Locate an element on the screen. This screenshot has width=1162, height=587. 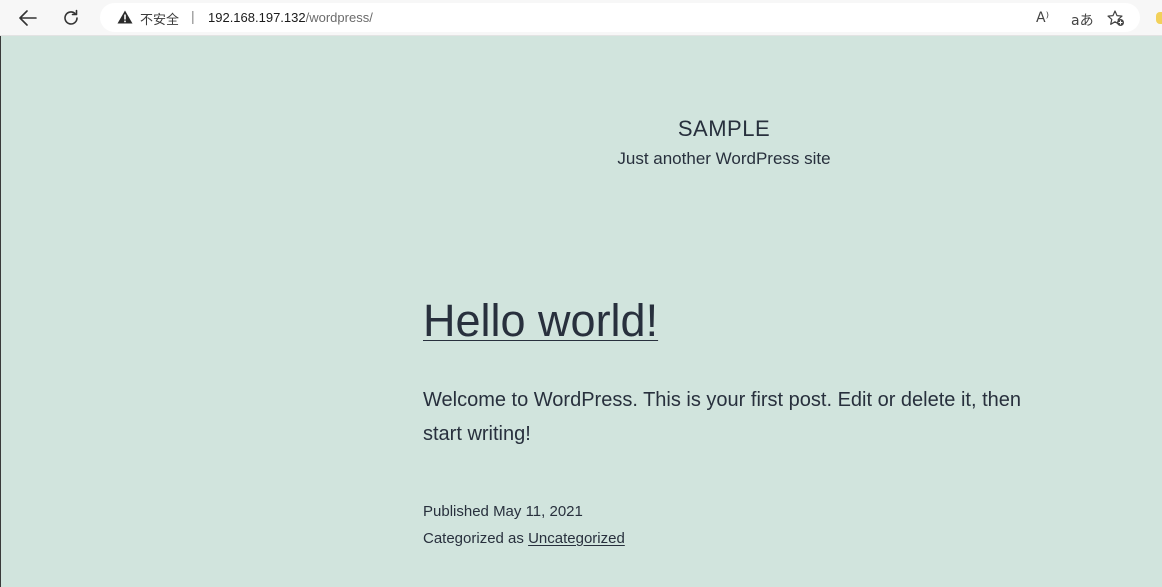
category-link: Uncategorized is located at coordinates (576, 538).